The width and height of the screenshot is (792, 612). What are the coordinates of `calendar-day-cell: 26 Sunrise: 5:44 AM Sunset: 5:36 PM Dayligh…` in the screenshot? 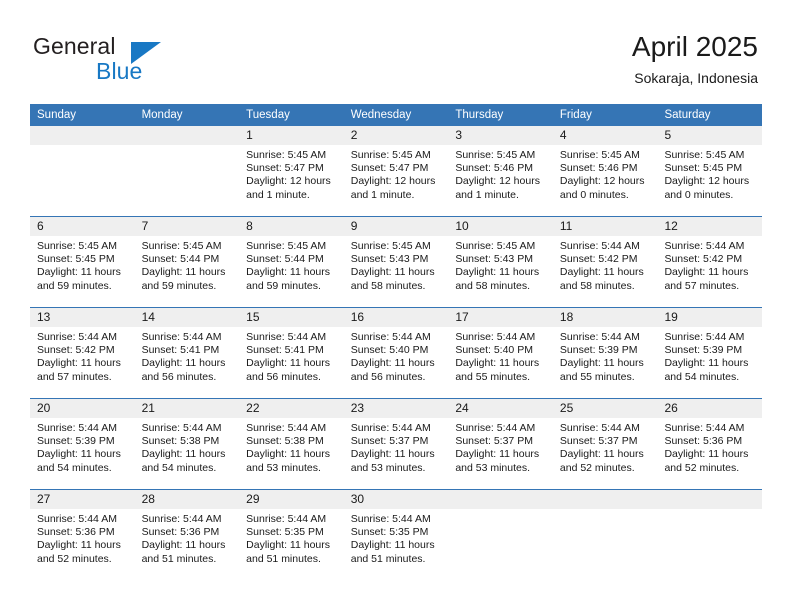 It's located at (710, 444).